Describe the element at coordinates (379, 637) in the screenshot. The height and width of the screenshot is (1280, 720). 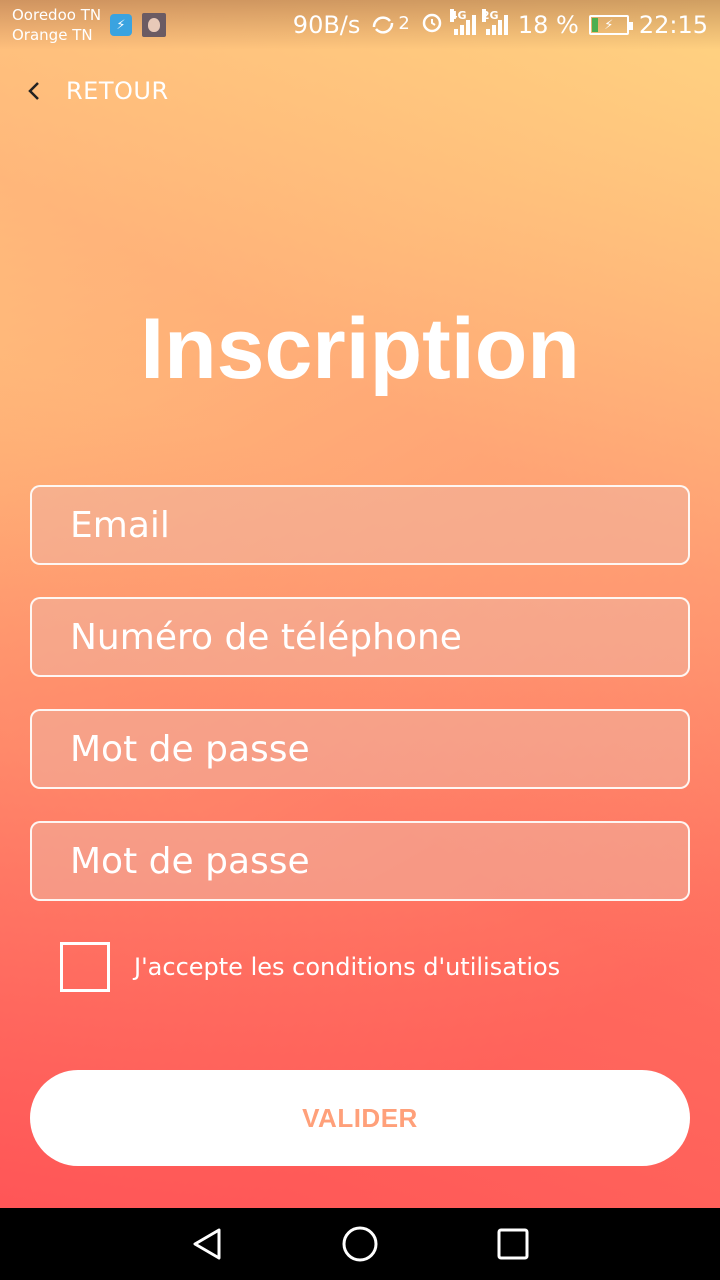
I see `phone-field` at that location.